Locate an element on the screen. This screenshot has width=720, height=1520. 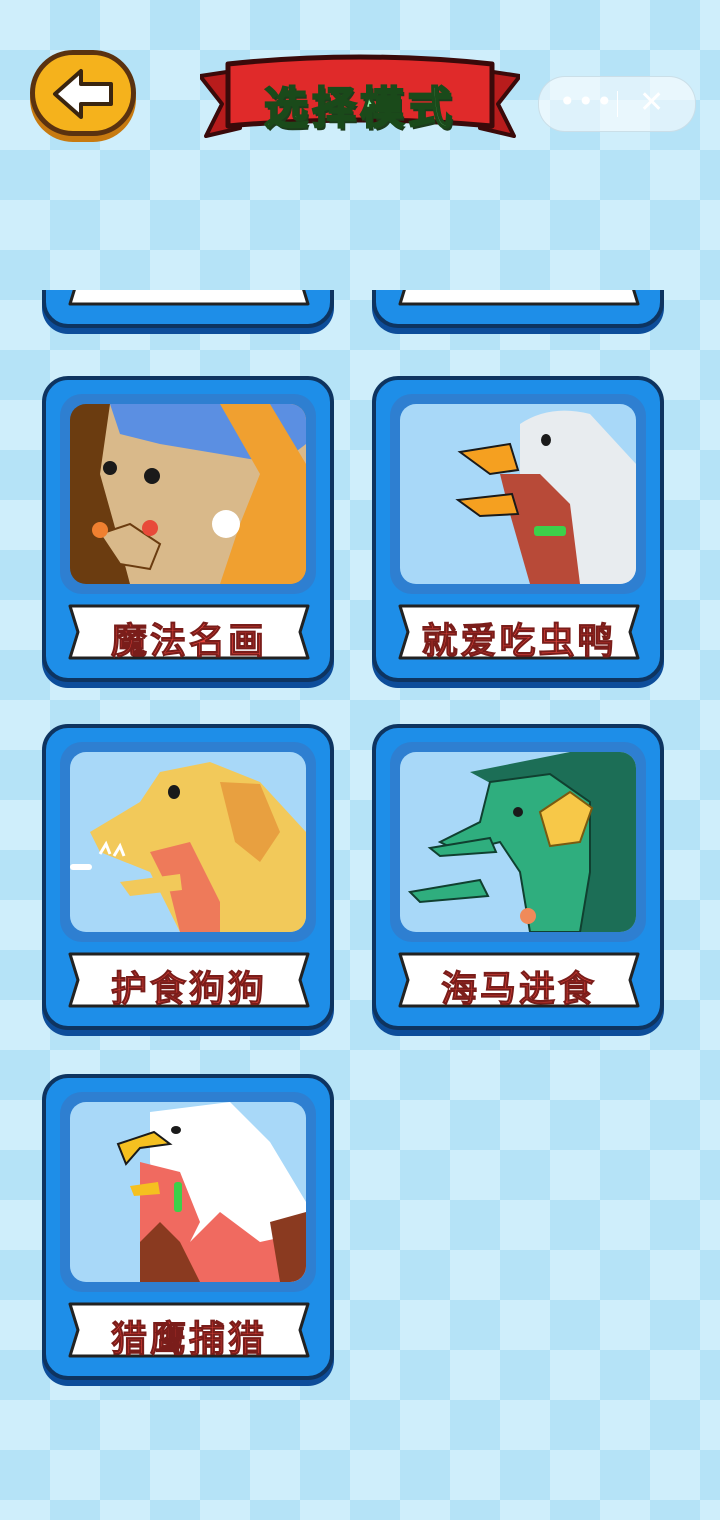
label-ribbon: 护食狗狗 is located at coordinates (189, 980).